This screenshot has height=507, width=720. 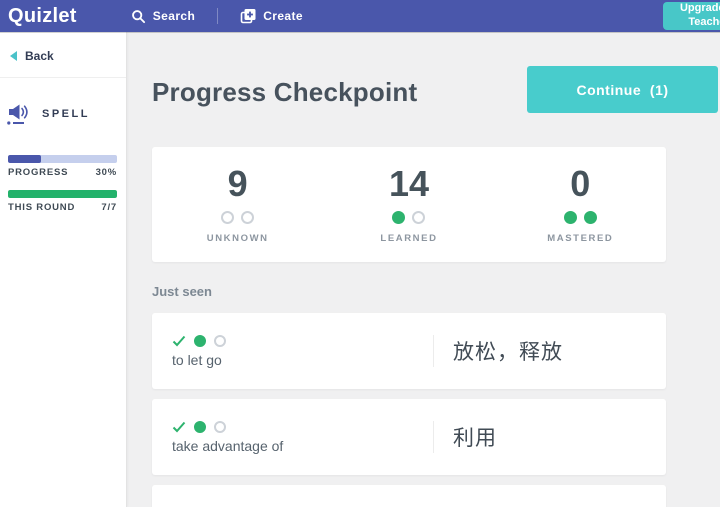 I want to click on stat-learned-value: 14, so click(x=409, y=183).